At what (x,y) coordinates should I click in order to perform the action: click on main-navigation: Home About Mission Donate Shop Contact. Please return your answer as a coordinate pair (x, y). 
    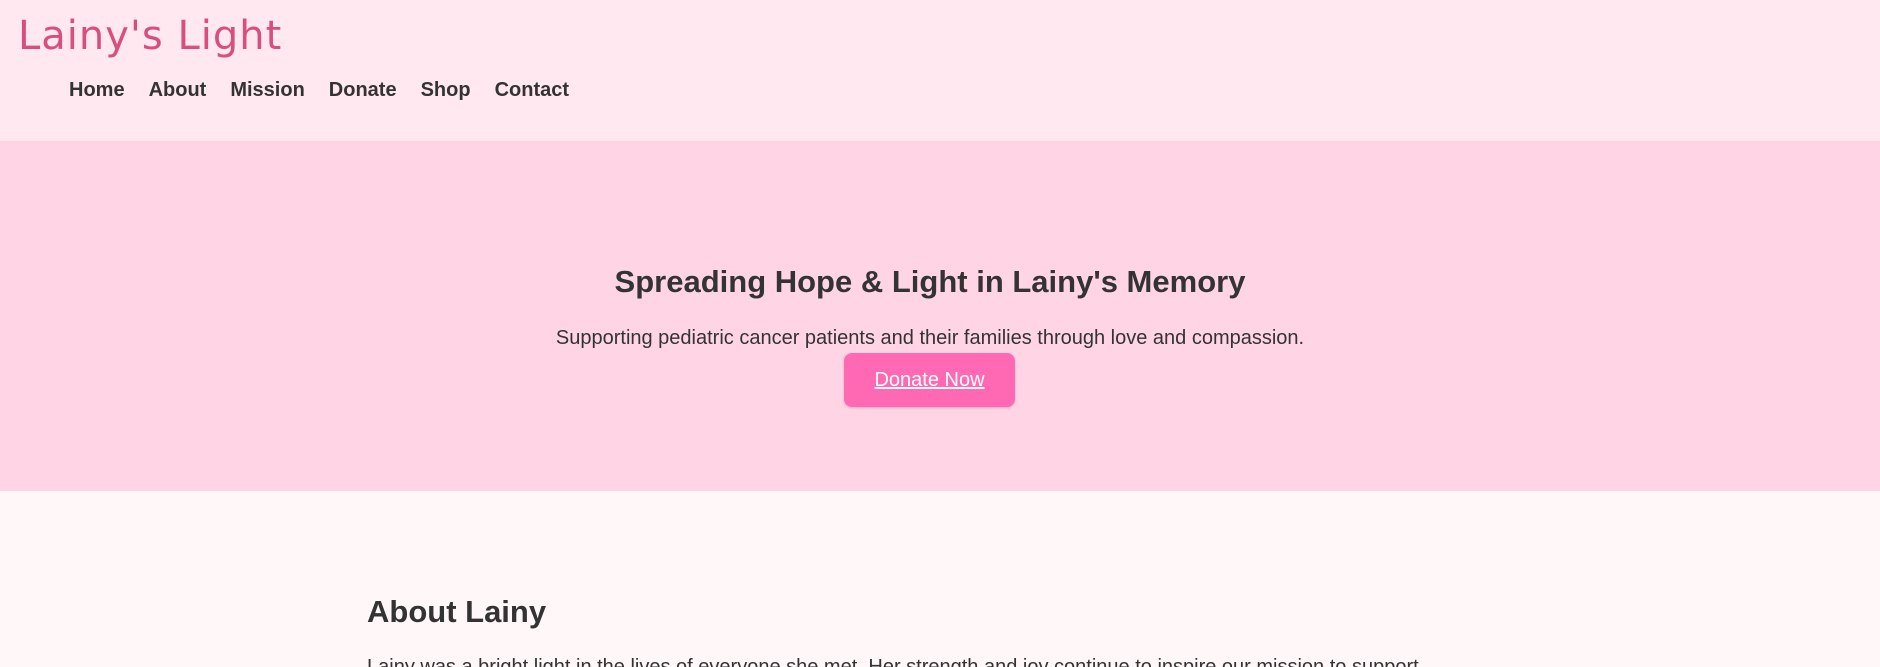
    Looking at the image, I should click on (319, 90).